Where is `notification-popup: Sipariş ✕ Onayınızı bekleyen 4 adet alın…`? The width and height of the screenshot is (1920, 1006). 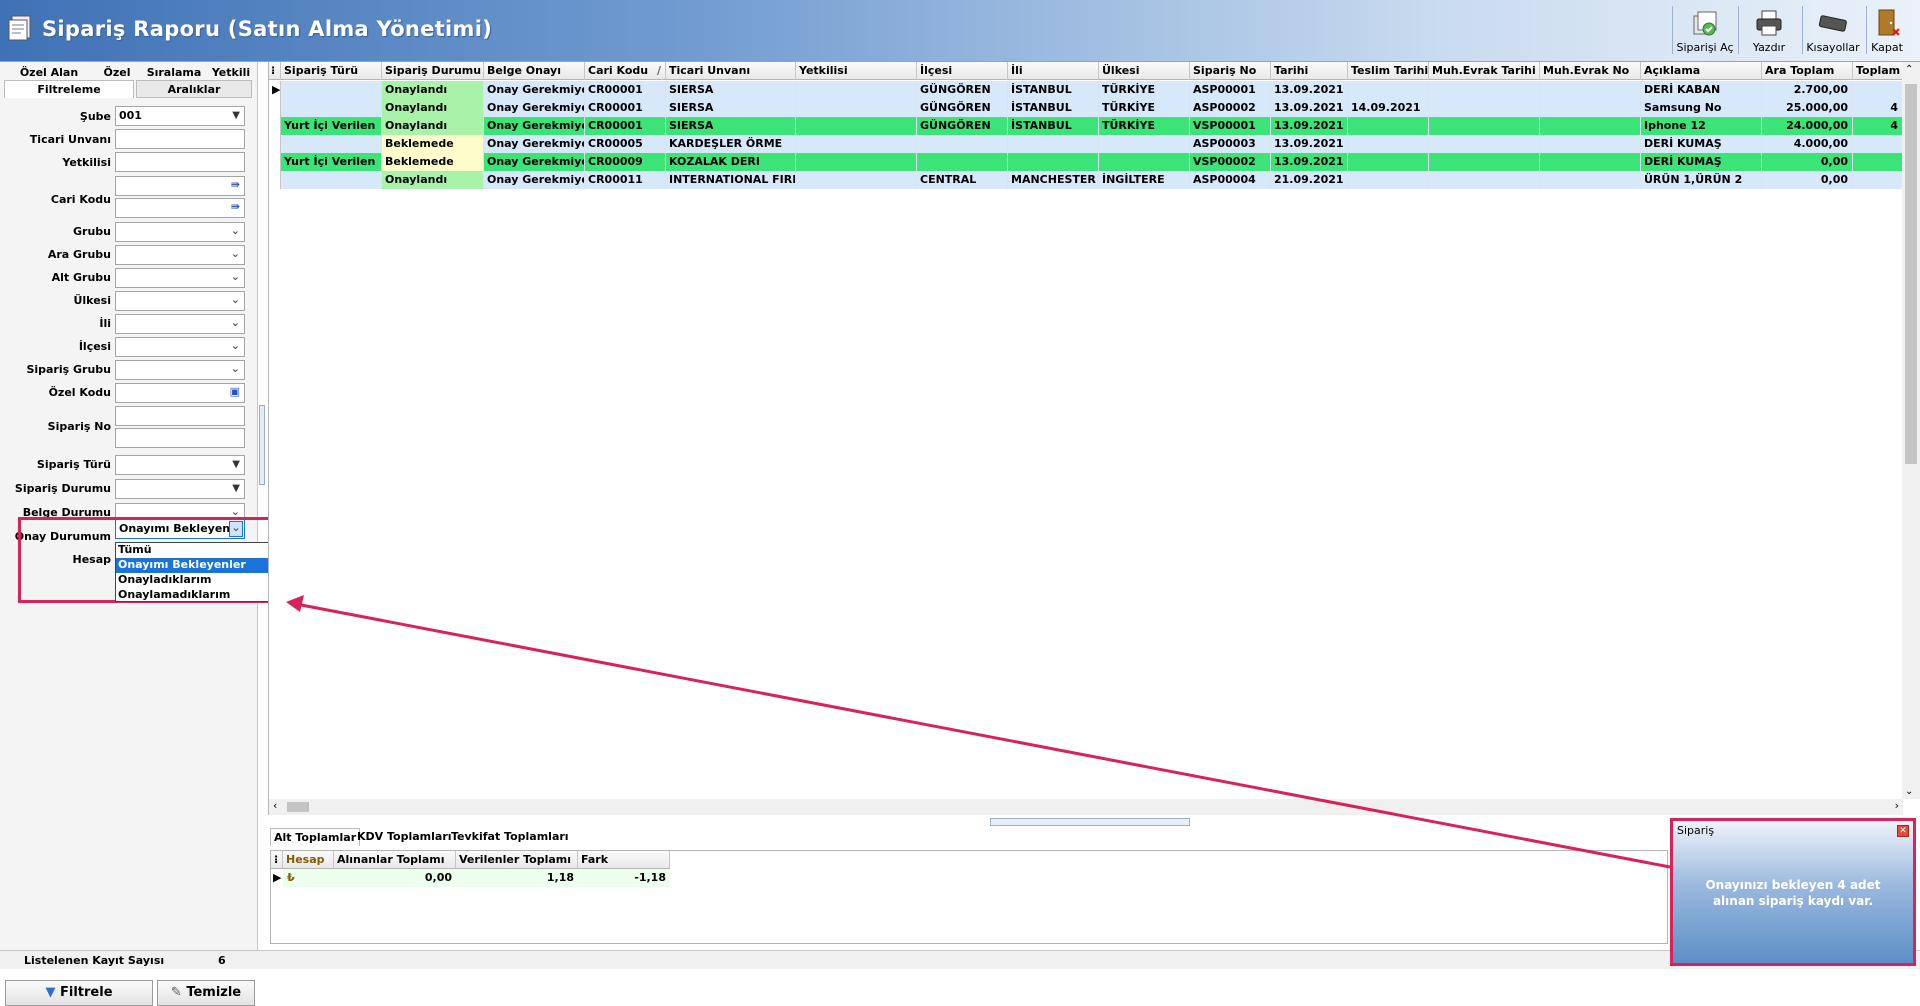 notification-popup: Sipariş ✕ Onayınızı bekleyen 4 adet alın… is located at coordinates (1793, 892).